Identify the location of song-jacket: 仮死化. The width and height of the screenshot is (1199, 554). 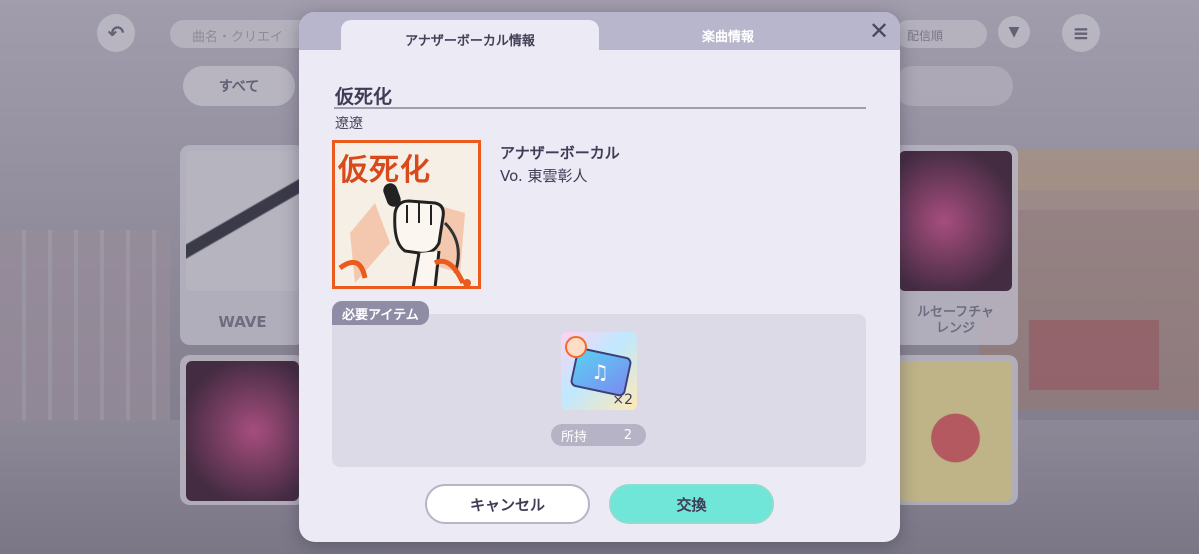
(406, 214).